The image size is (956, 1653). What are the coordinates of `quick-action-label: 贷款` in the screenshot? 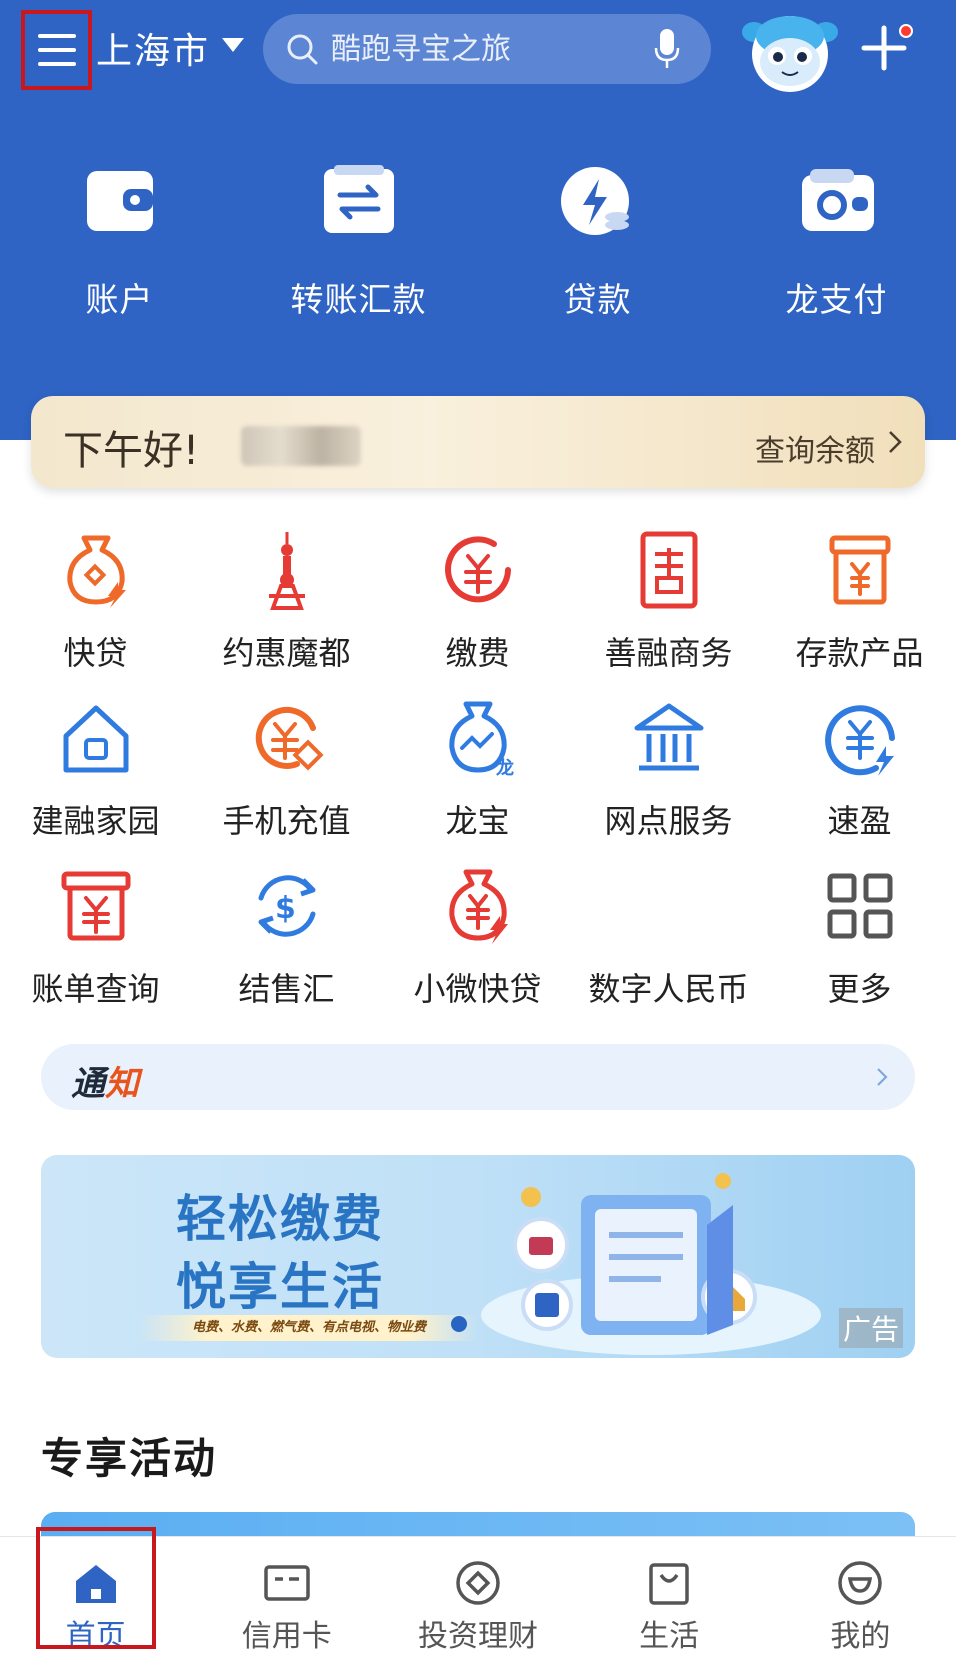 It's located at (597, 299).